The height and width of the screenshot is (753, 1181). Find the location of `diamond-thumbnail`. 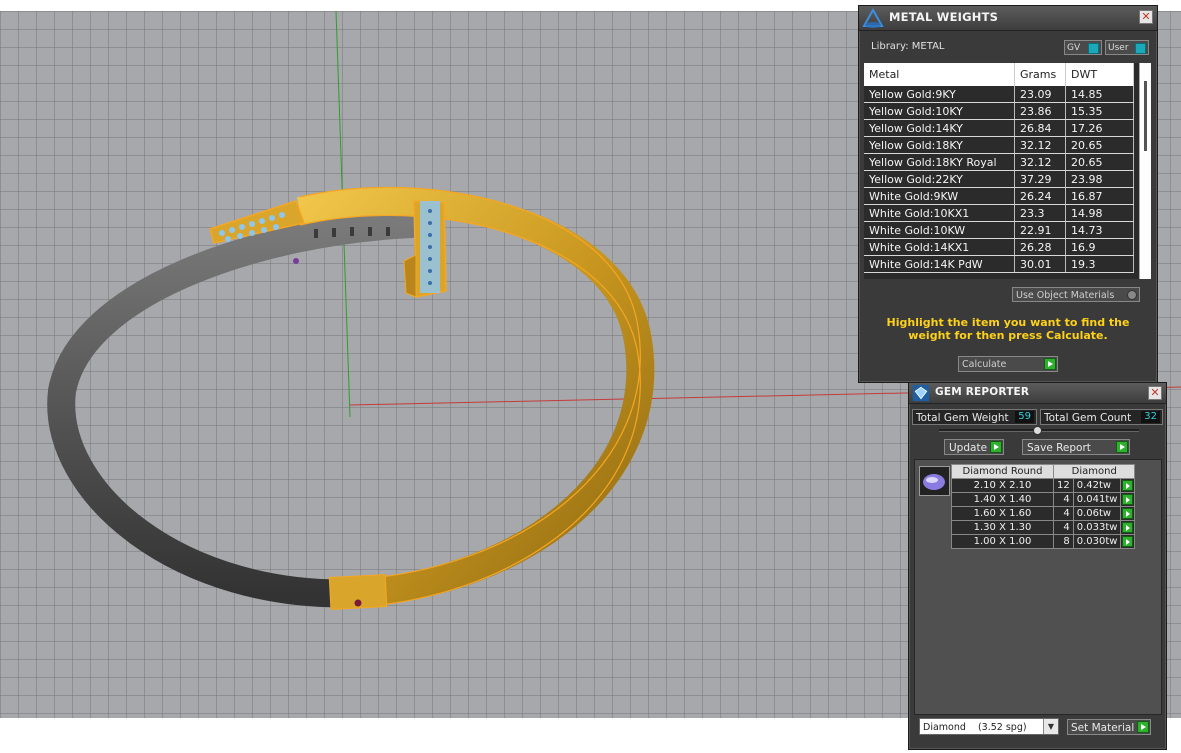

diamond-thumbnail is located at coordinates (934, 481).